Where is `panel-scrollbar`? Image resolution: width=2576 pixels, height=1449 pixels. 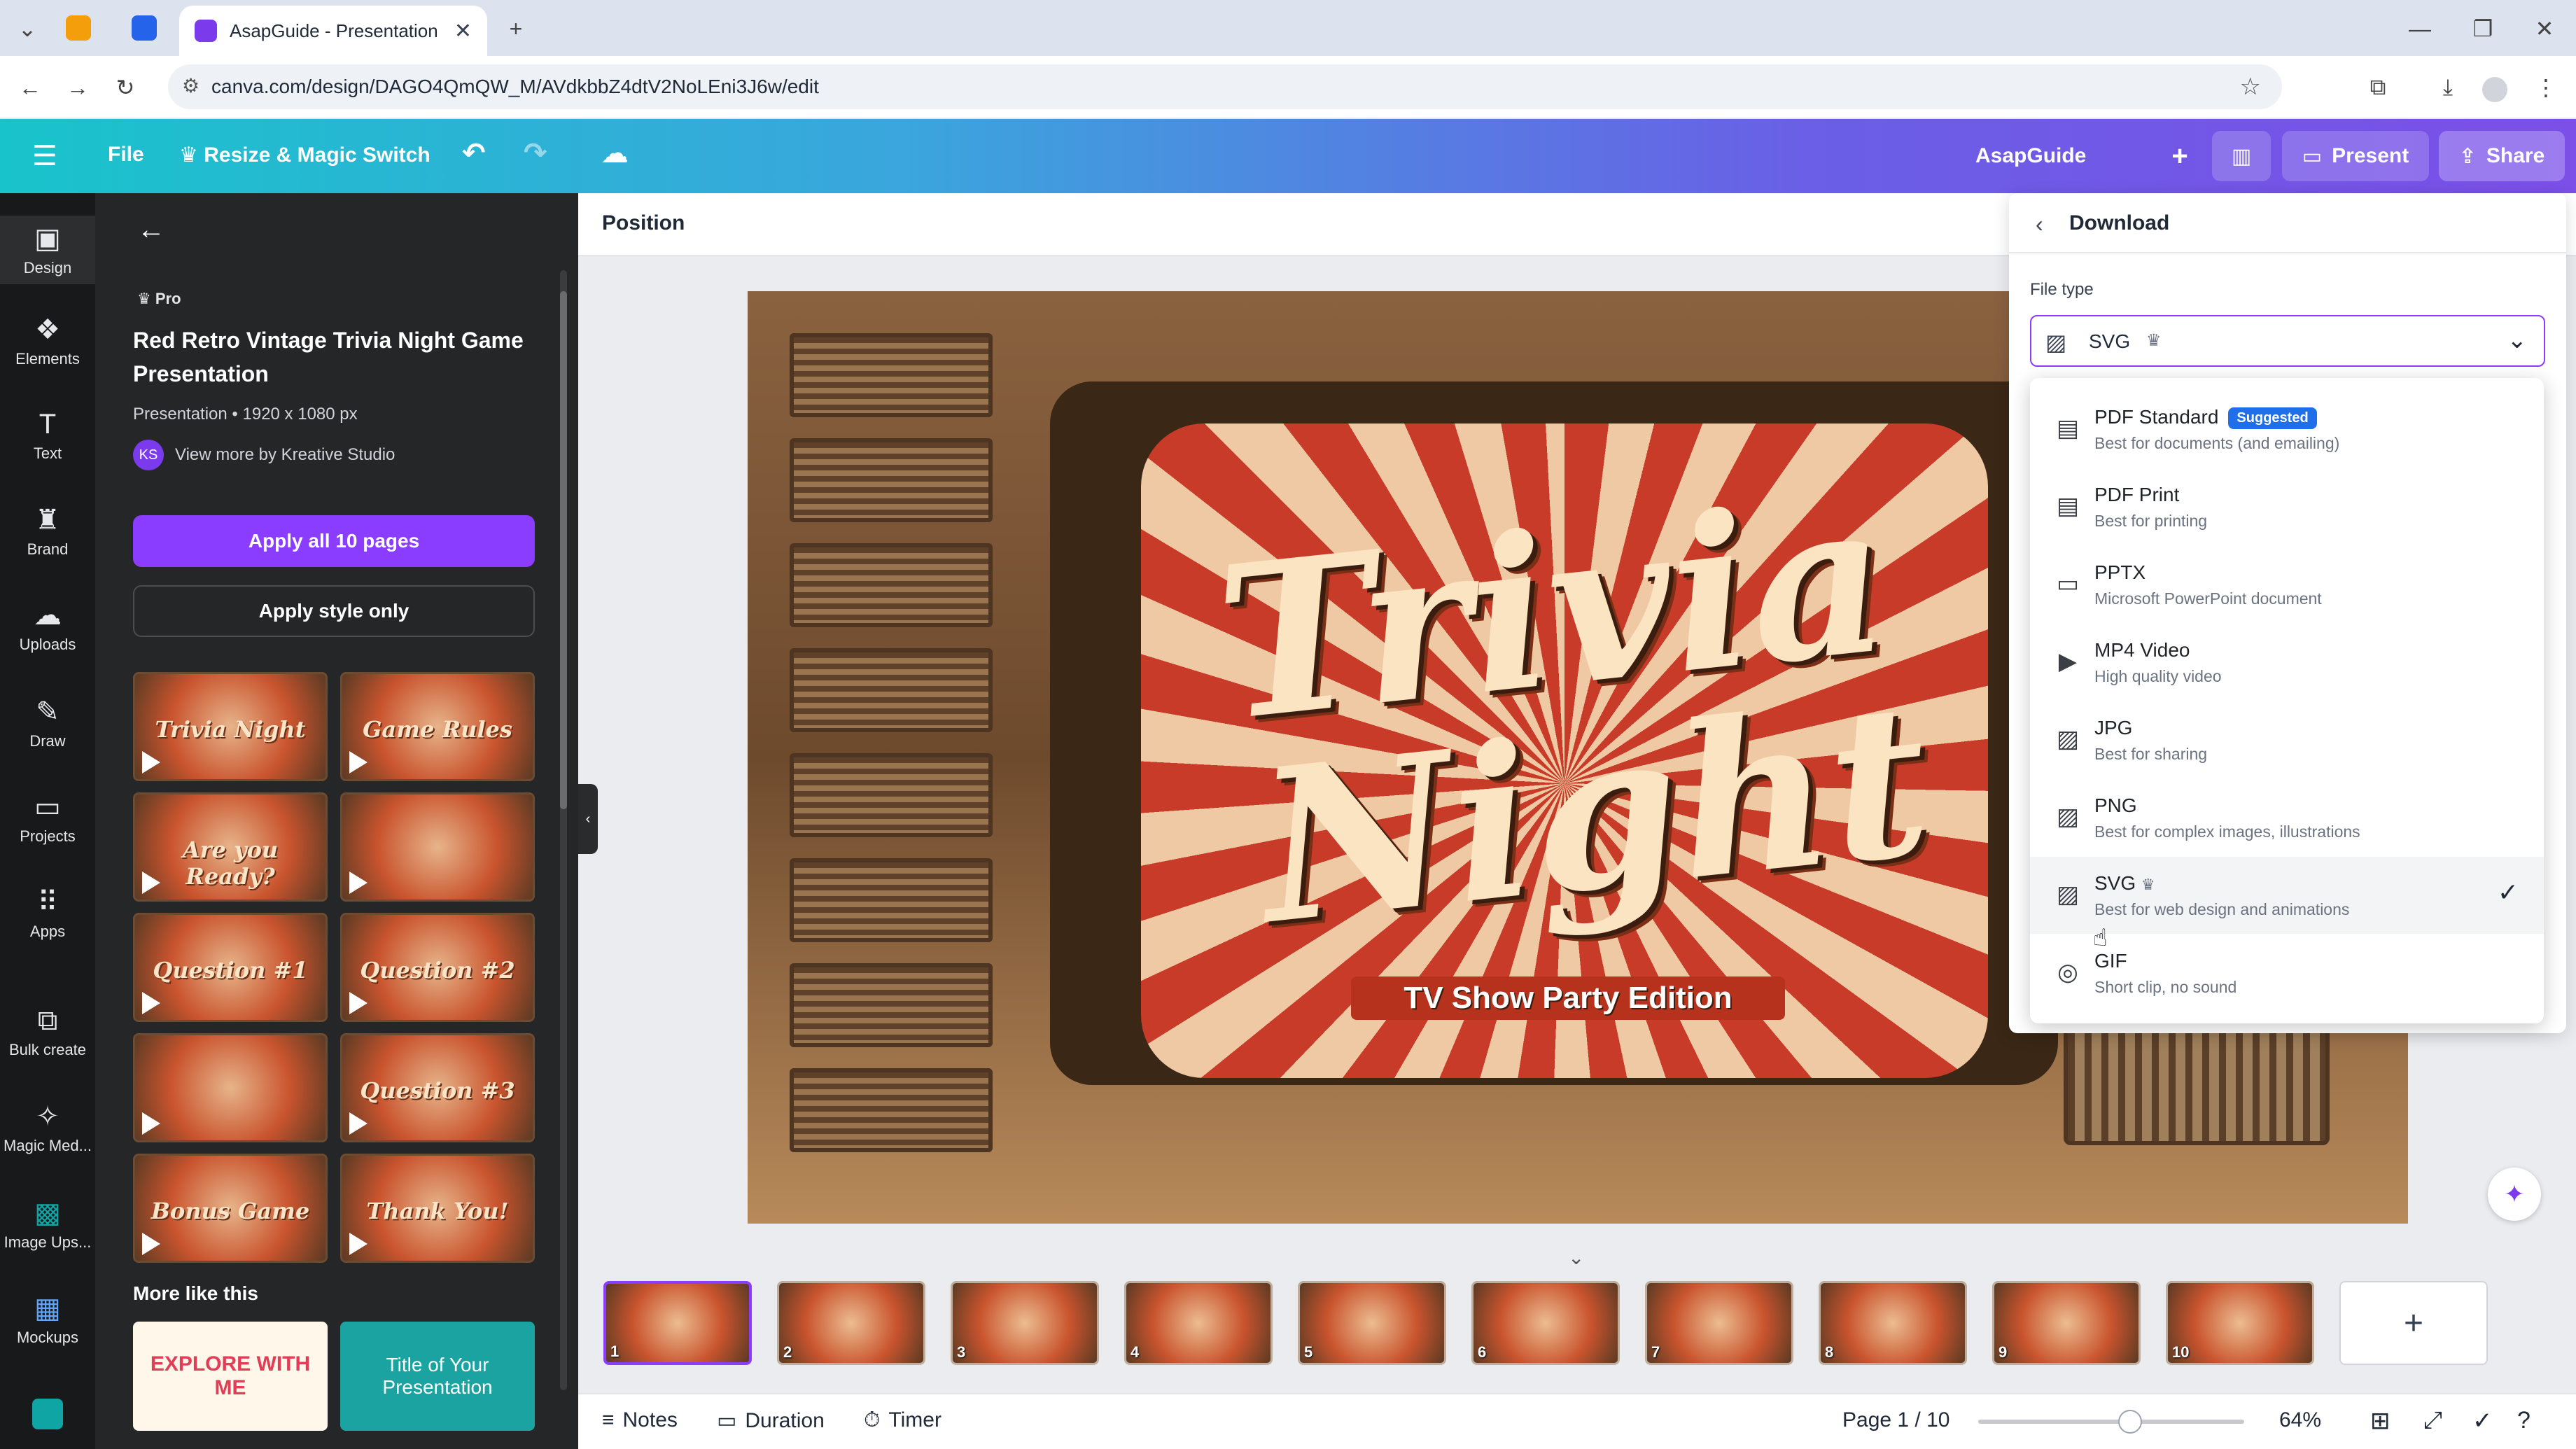 panel-scrollbar is located at coordinates (563, 830).